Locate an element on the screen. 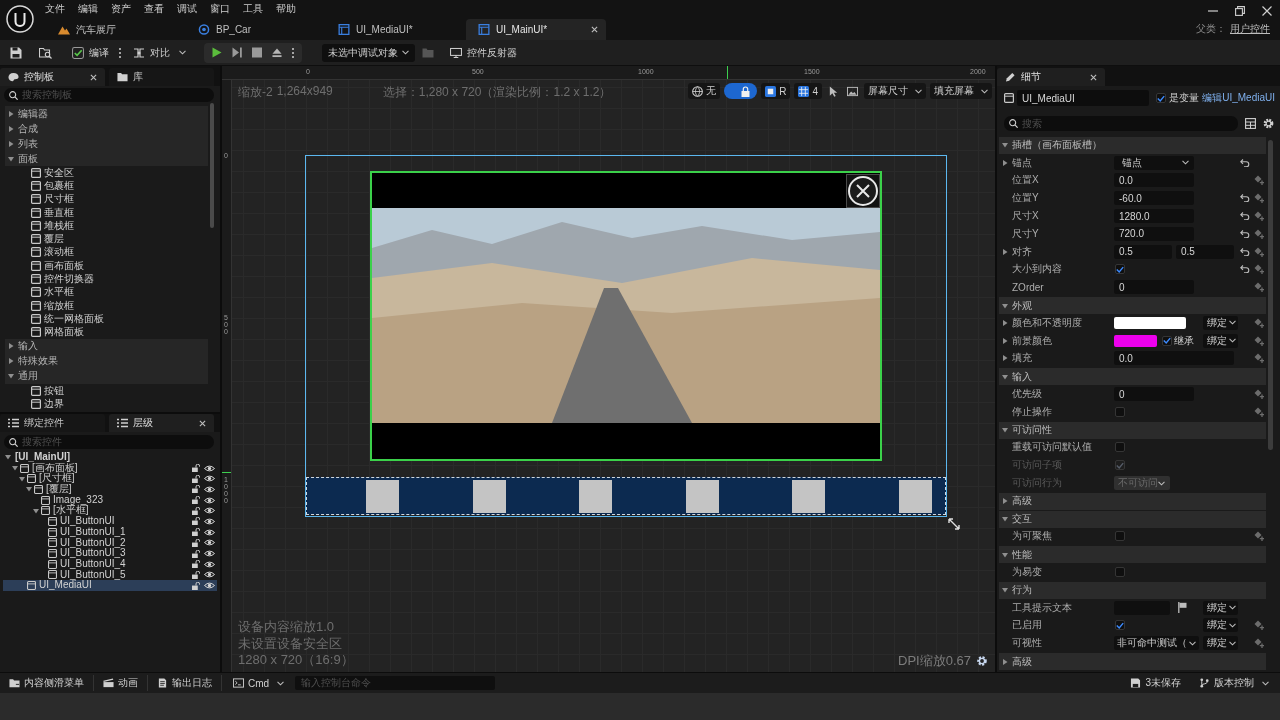 The height and width of the screenshot is (720, 1280). palette-item: 画布面板 is located at coordinates (110, 266).